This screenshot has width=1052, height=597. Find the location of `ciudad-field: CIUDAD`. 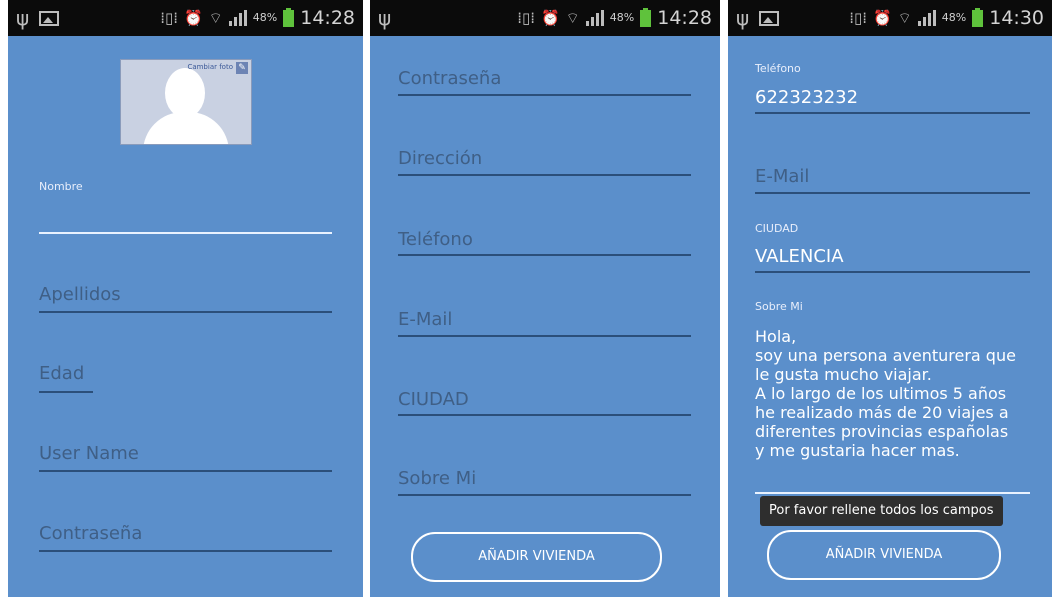

ciudad-field: CIUDAD is located at coordinates (544, 404).